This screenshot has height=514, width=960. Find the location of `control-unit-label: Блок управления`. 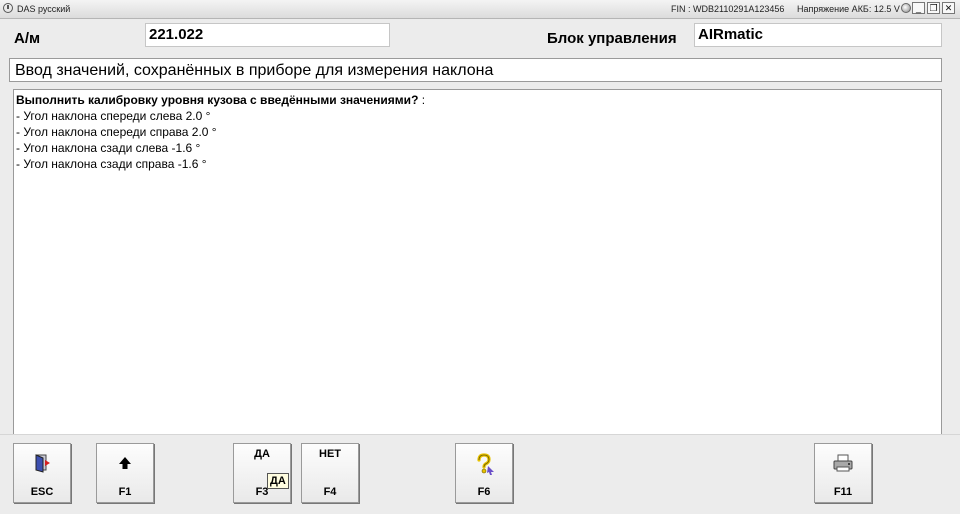

control-unit-label: Блок управления is located at coordinates (612, 38).